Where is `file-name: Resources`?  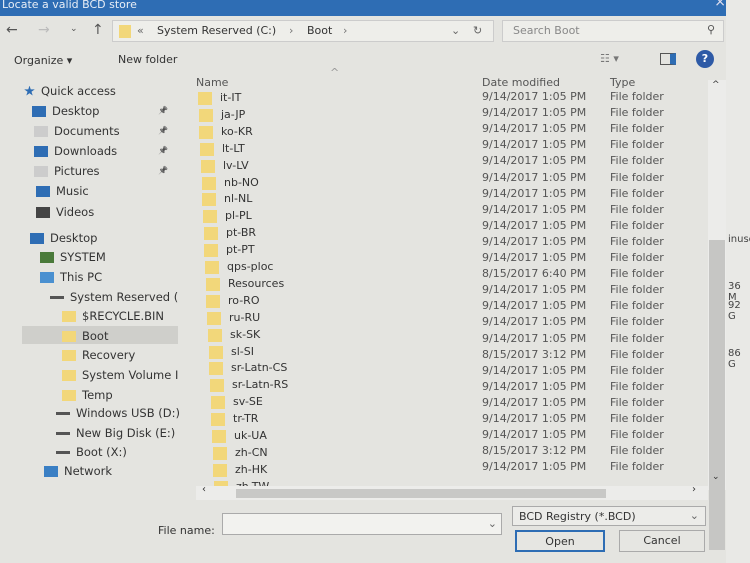
file-name: Resources is located at coordinates (256, 283).